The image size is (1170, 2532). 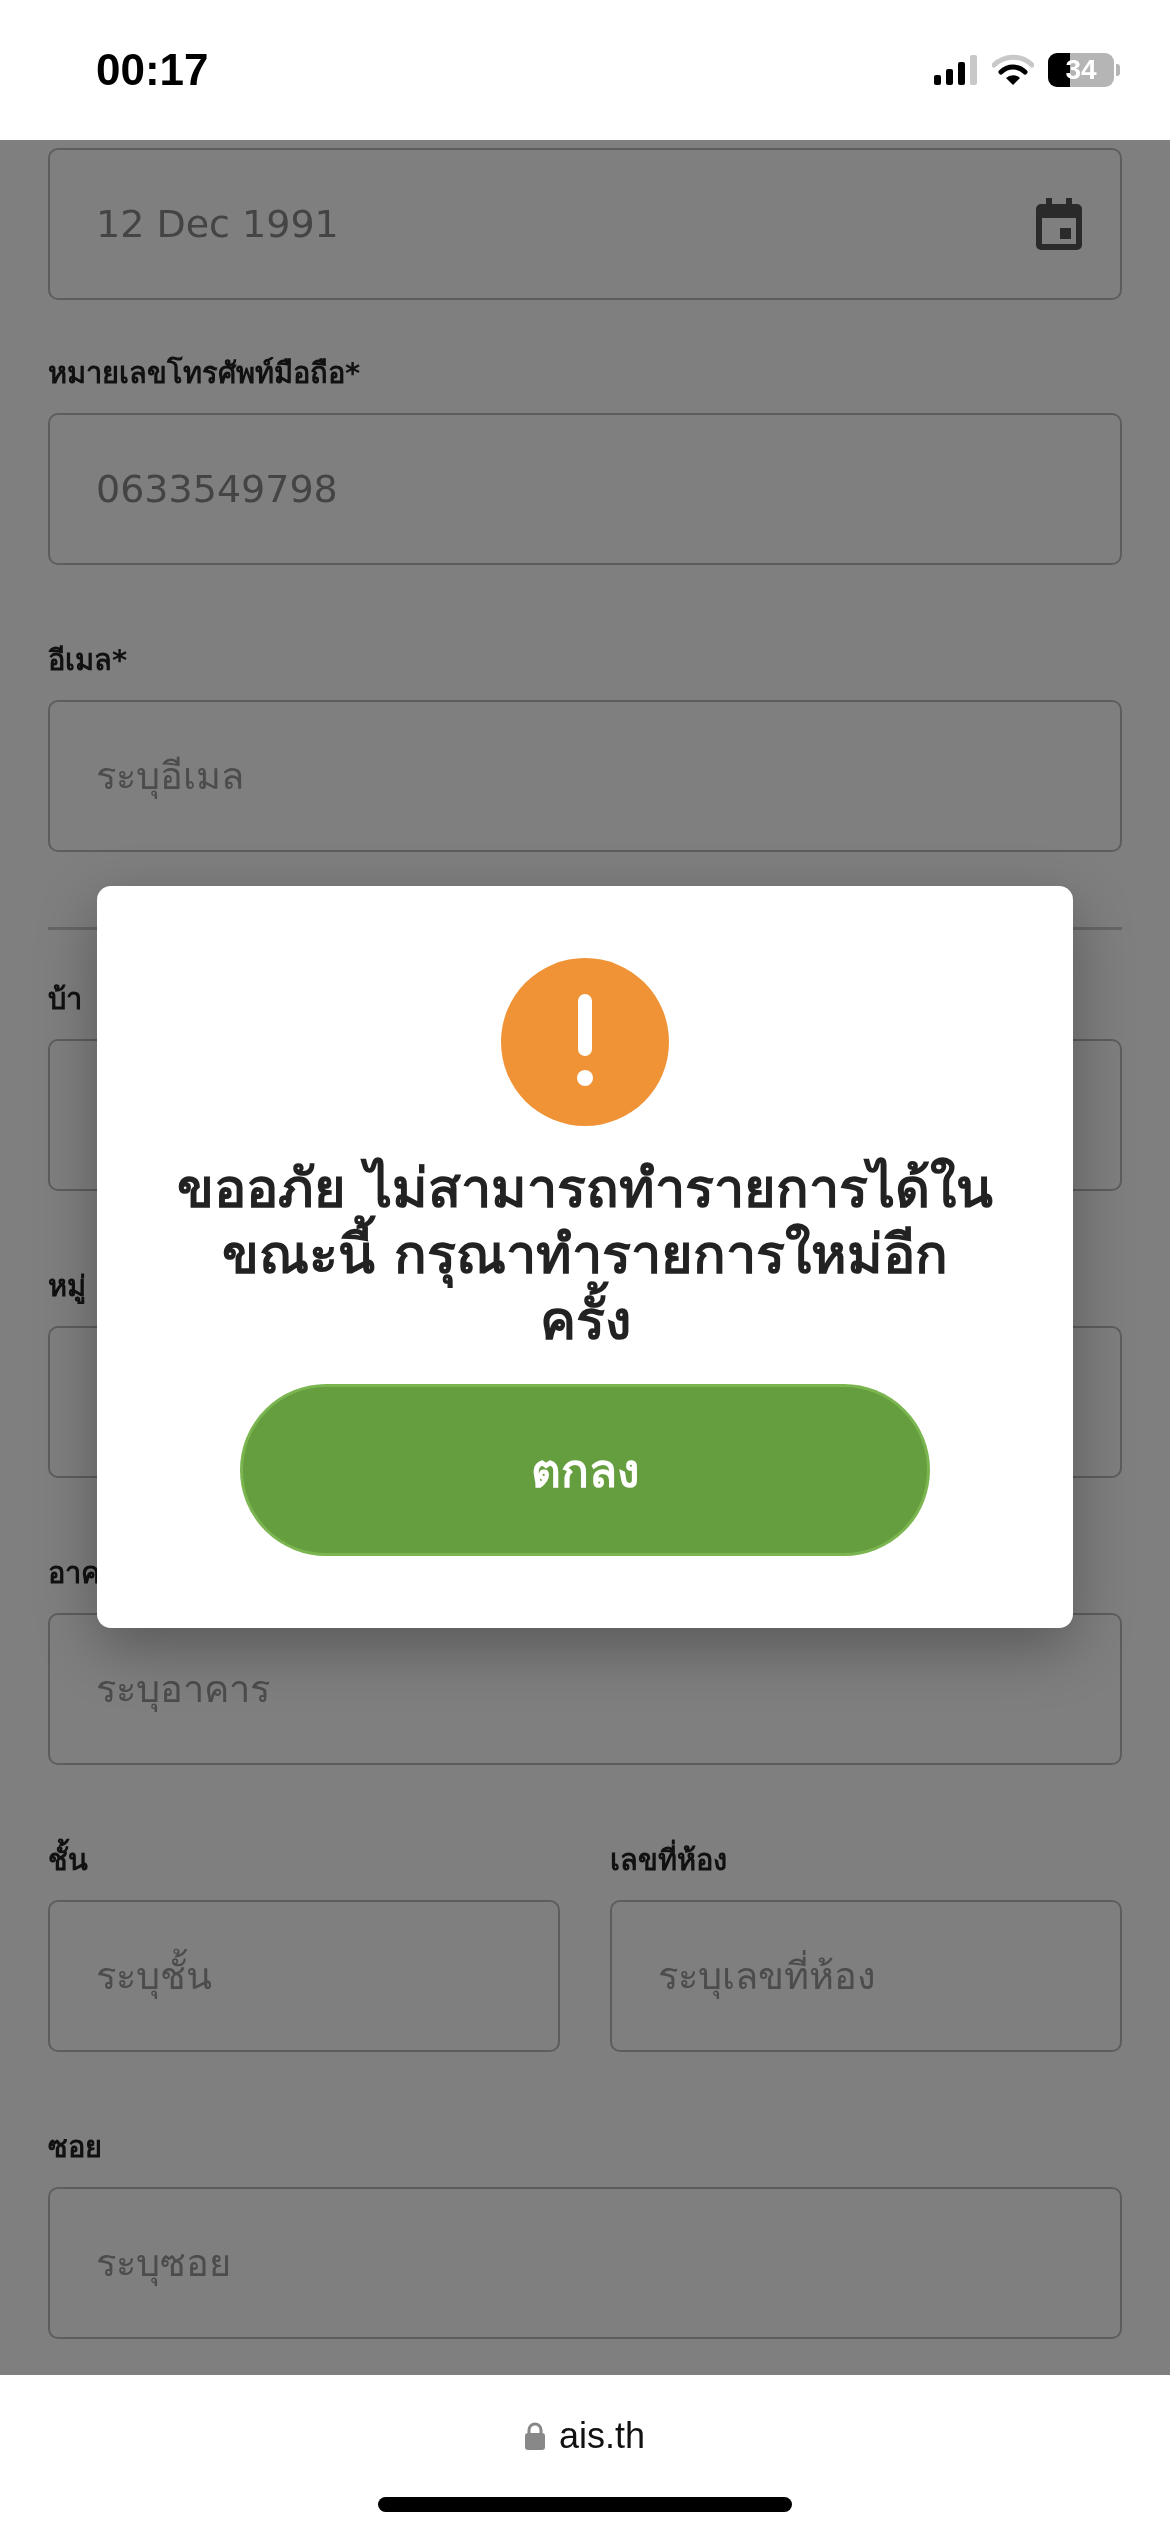 I want to click on field-label: ซอย, so click(x=75, y=2147).